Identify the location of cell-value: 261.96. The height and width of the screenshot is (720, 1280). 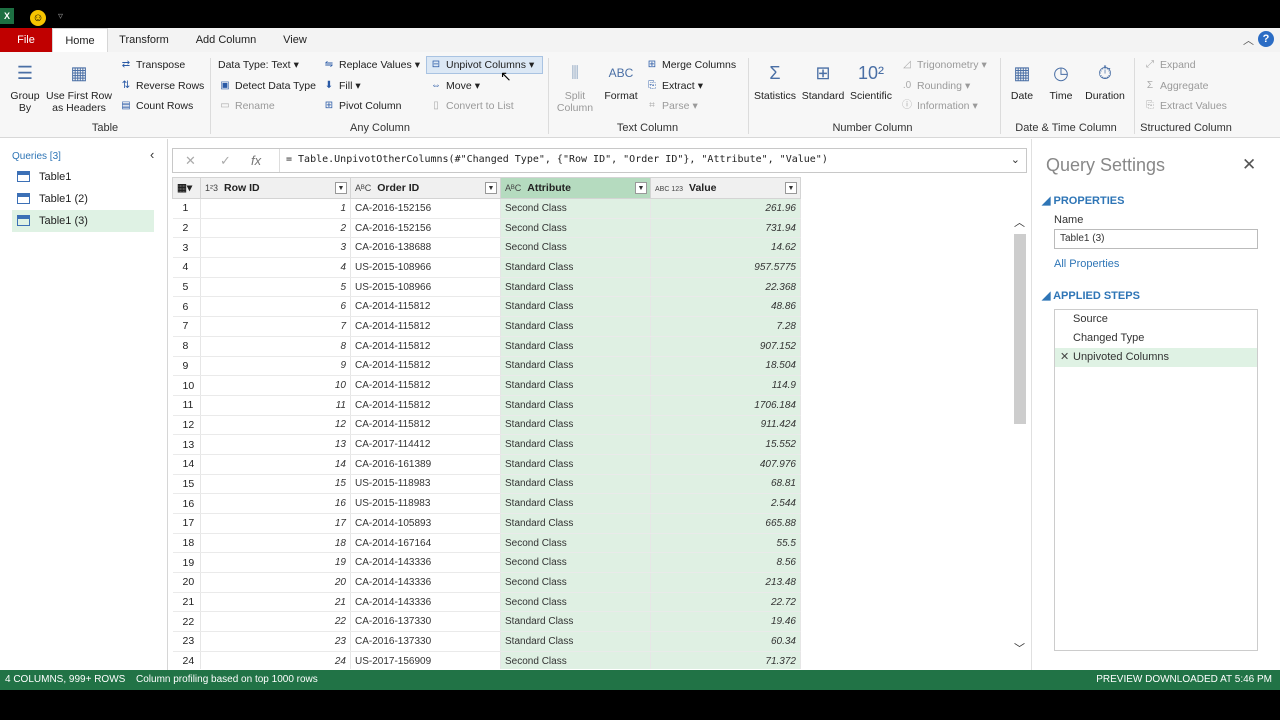
(725, 208).